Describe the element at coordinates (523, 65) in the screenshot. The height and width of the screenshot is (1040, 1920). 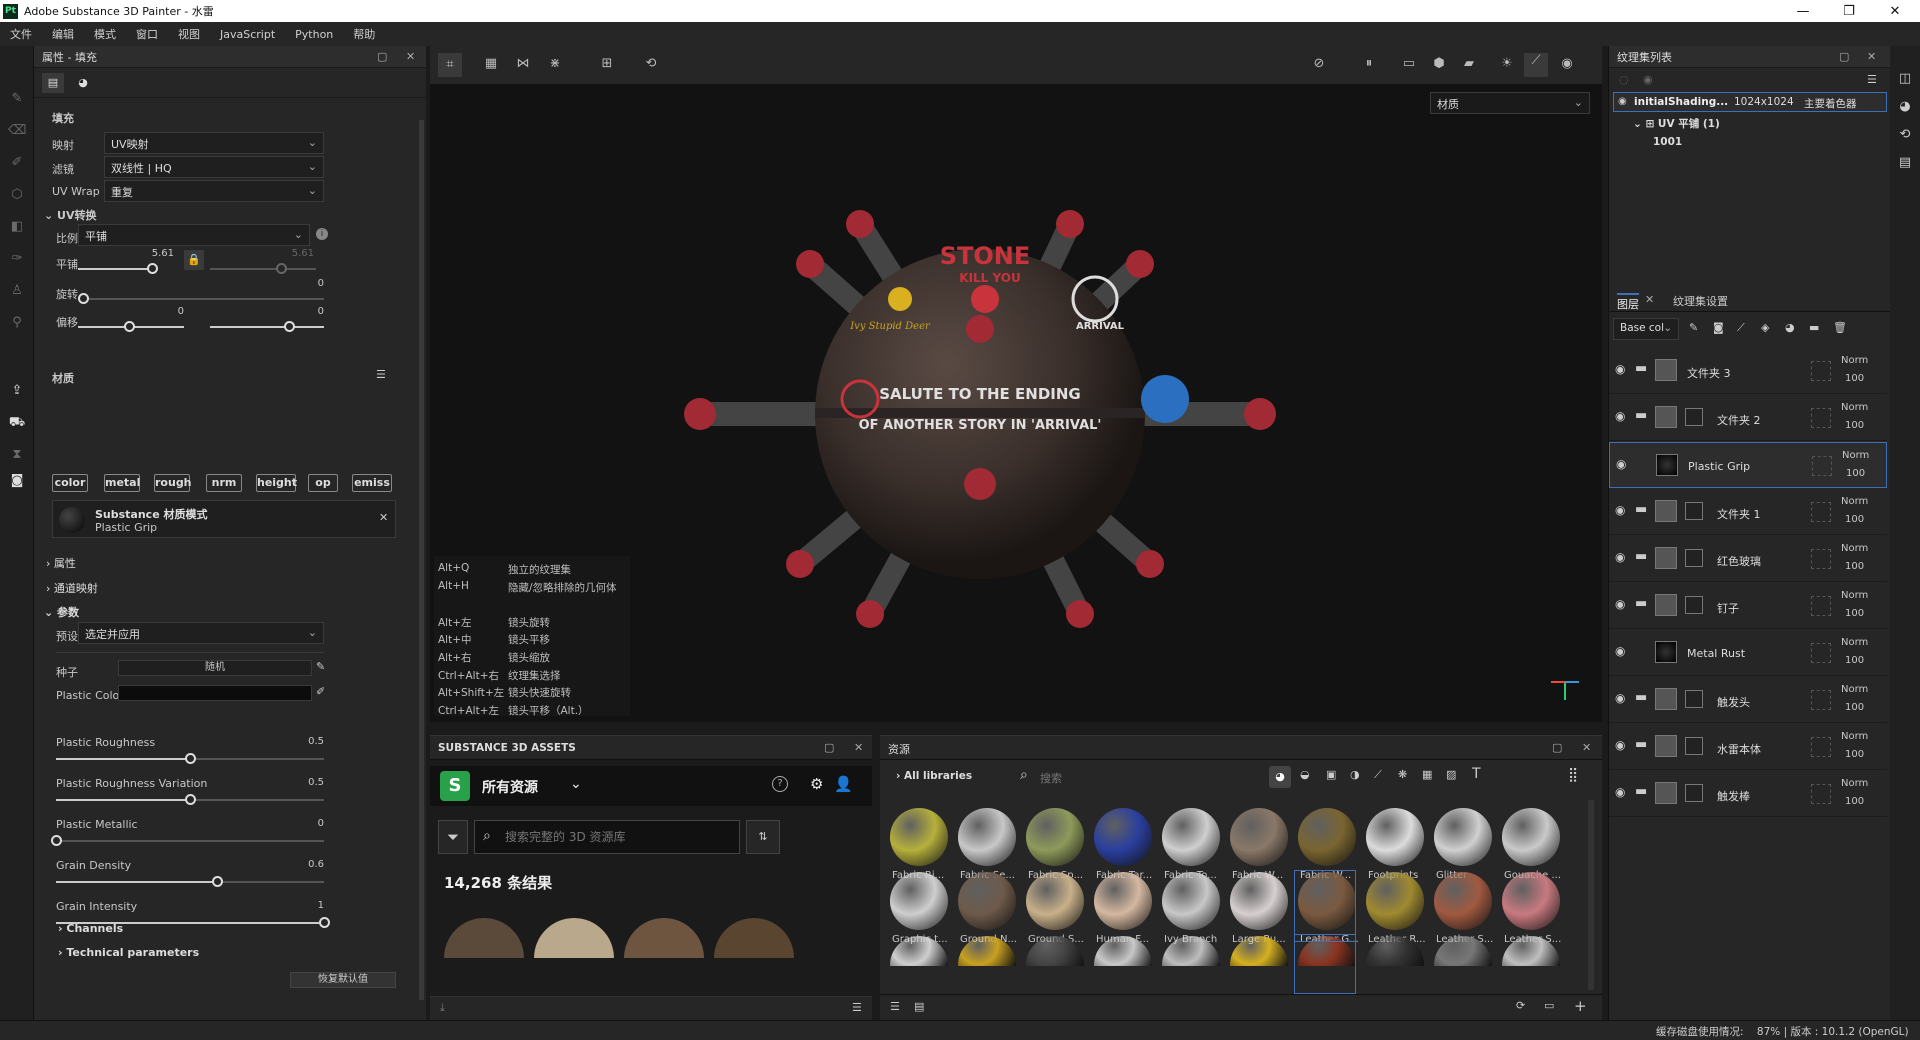
I see `symmetry-x-icon: ⋈` at that location.